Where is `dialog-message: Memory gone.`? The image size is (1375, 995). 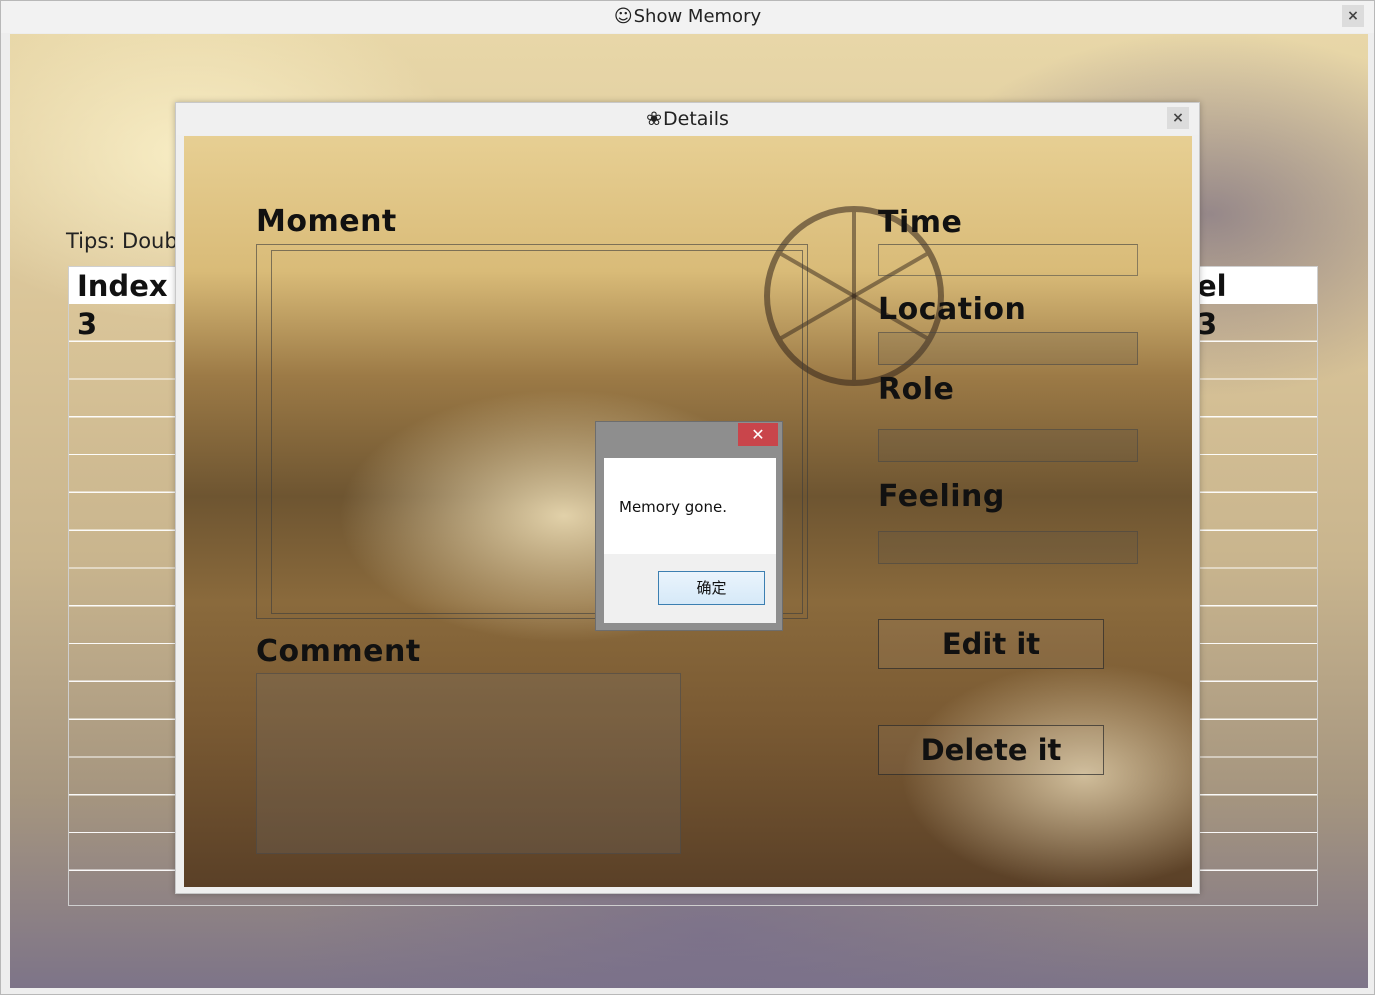 dialog-message: Memory gone. is located at coordinates (673, 507).